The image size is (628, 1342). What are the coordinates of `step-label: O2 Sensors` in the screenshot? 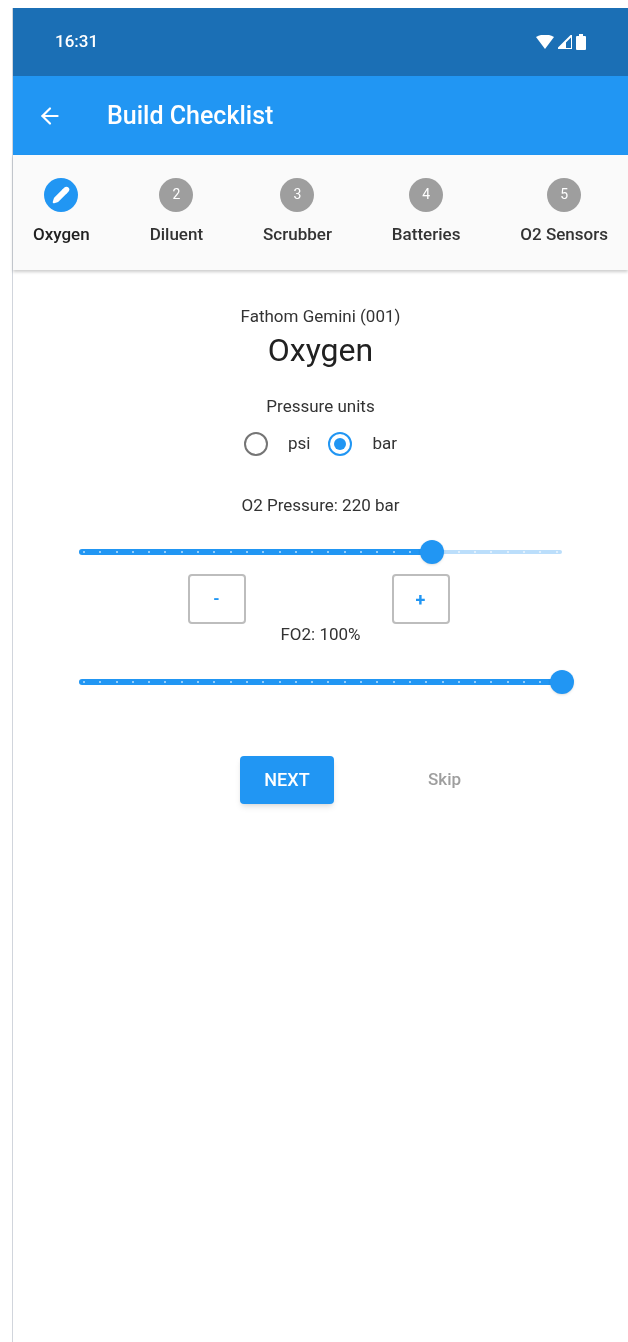 It's located at (564, 234).